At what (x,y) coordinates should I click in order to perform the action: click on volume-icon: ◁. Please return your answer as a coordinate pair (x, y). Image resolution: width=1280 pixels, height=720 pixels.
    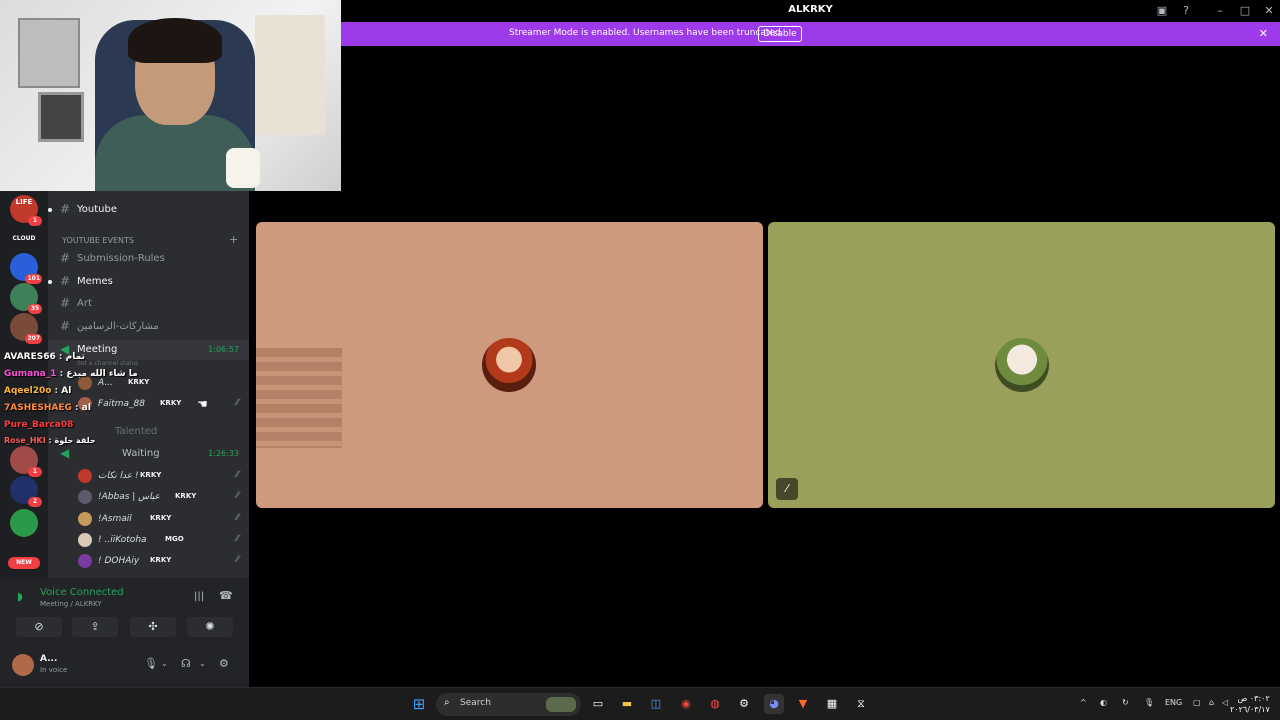
    Looking at the image, I should click on (1225, 702).